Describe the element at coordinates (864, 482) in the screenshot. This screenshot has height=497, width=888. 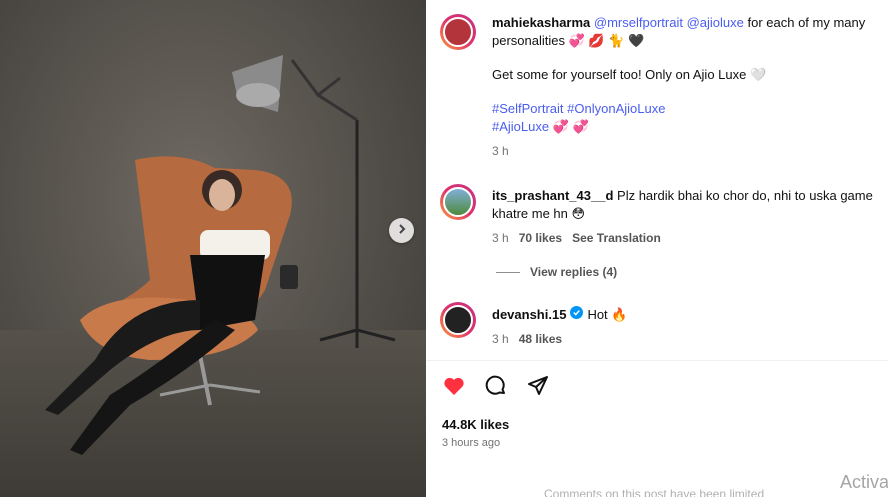
I see `activation-watermark: Activa` at that location.